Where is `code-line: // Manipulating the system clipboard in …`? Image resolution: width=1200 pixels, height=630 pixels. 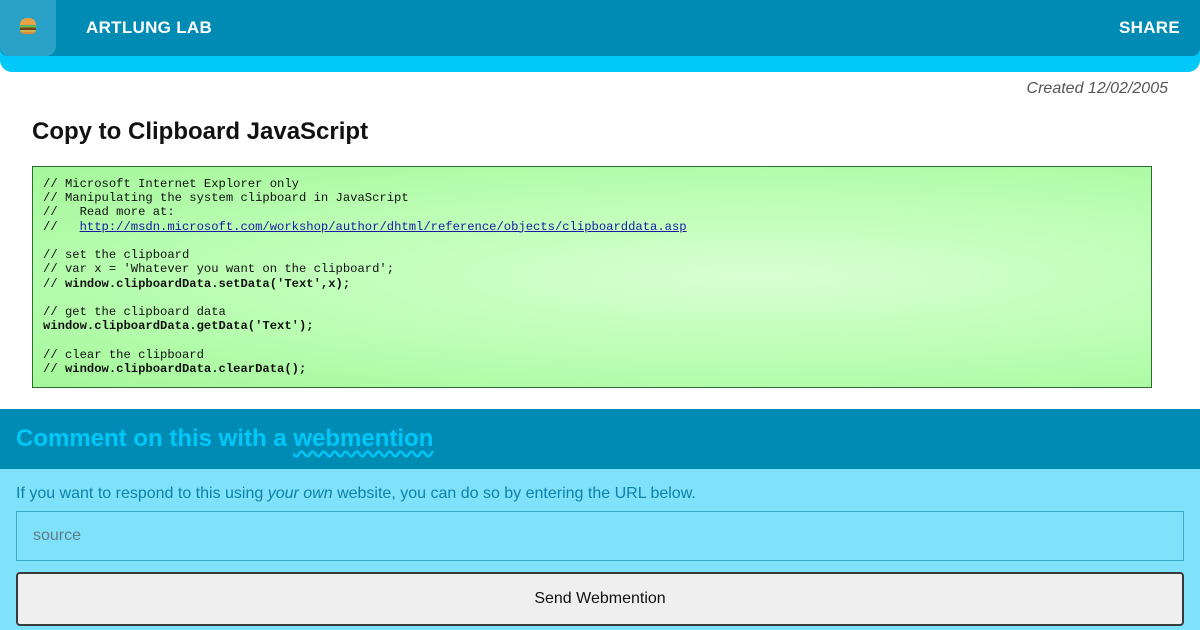 code-line: // Manipulating the system clipboard in … is located at coordinates (226, 198).